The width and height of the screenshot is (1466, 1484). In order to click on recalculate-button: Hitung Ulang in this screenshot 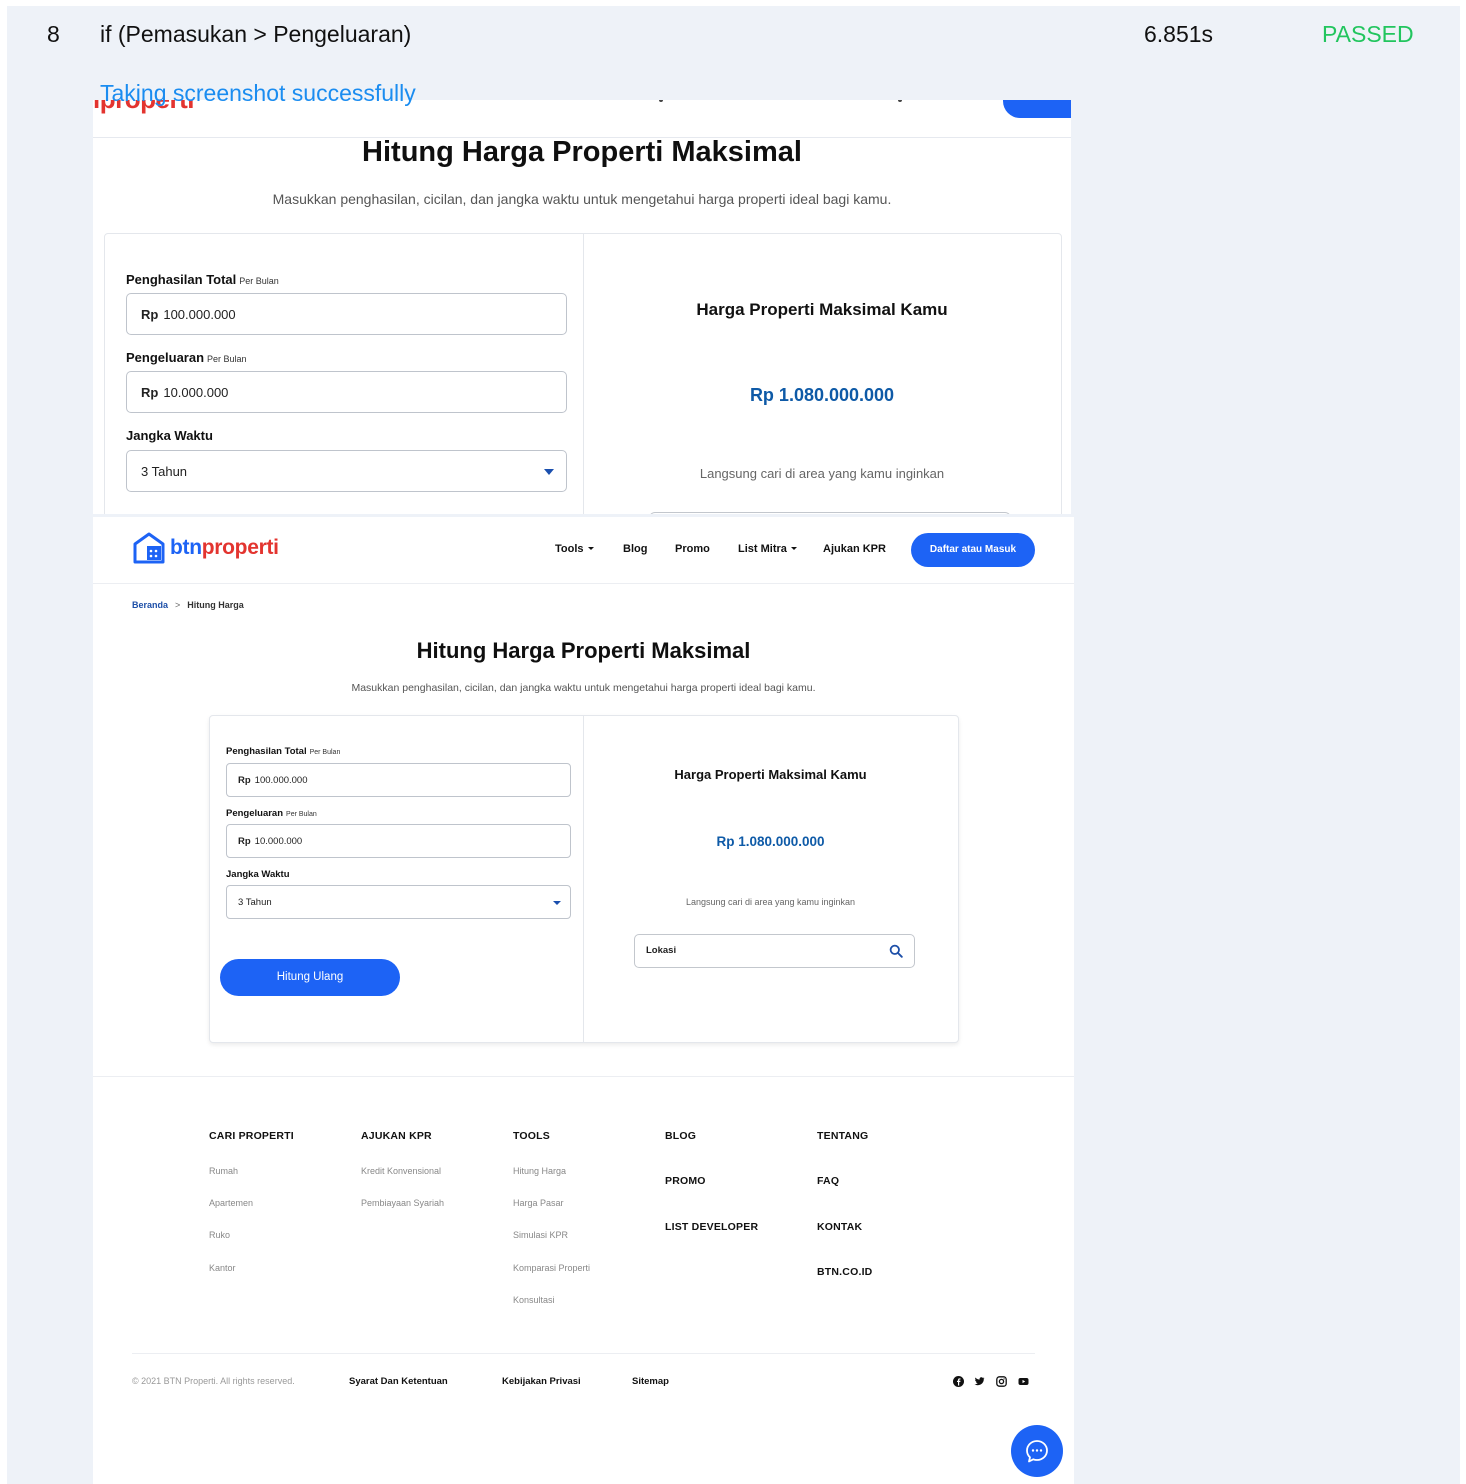, I will do `click(310, 977)`.